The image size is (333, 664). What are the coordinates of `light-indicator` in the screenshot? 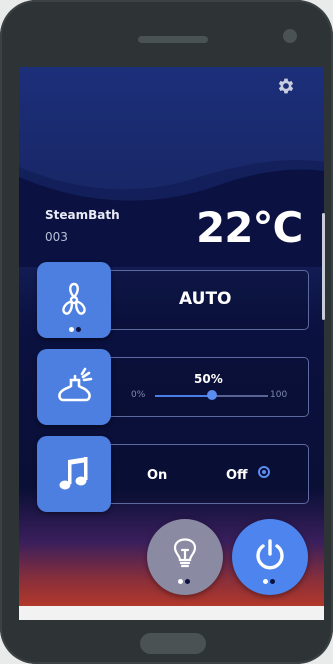 It's located at (185, 581).